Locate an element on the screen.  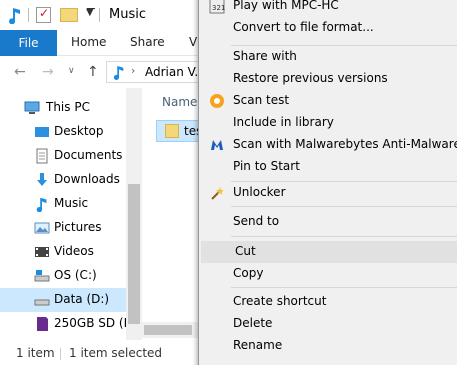
computer-icon is located at coordinates (32, 107).